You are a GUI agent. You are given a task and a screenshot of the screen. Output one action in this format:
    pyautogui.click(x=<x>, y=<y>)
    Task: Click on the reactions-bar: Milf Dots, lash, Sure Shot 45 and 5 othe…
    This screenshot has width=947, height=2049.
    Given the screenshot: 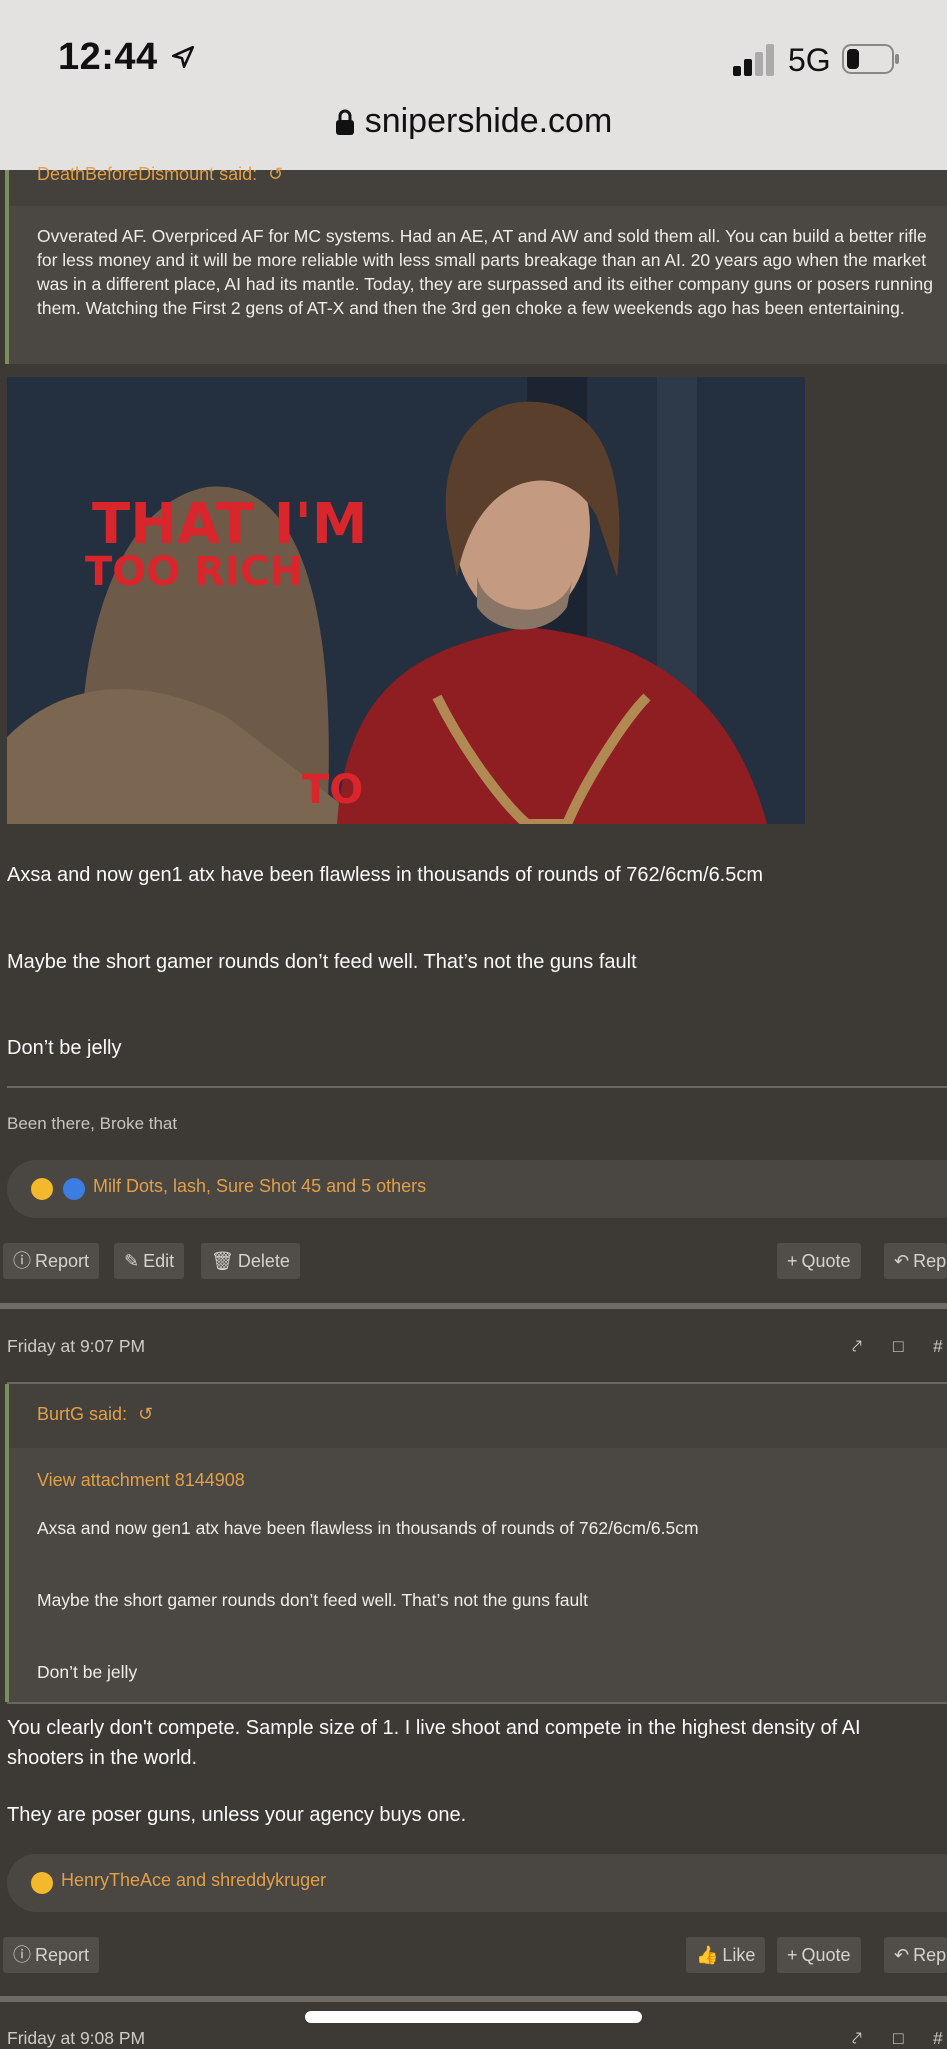 What is the action you would take?
    pyautogui.click(x=477, y=1189)
    